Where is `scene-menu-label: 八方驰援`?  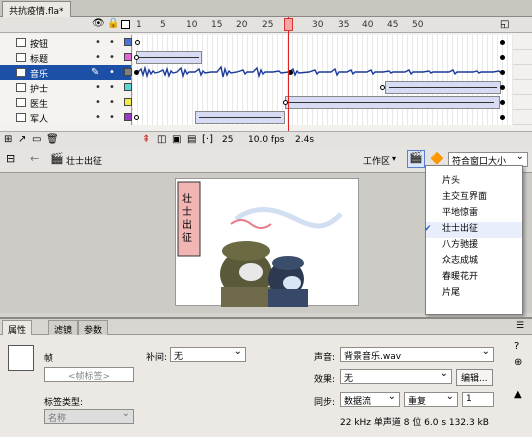 scene-menu-label: 八方驰援 is located at coordinates (460, 245).